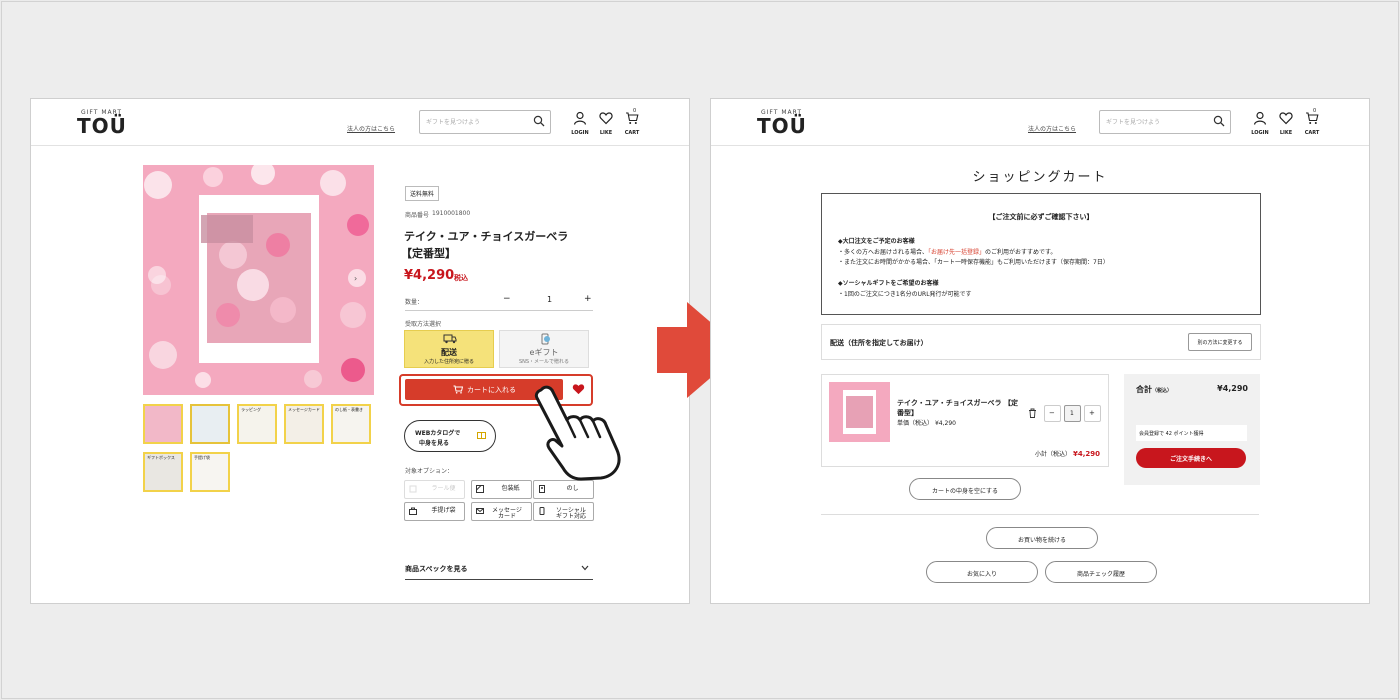 The width and height of the screenshot is (1400, 700). I want to click on notice-heading: ◆大口注文をご予定のお客様, so click(876, 241).